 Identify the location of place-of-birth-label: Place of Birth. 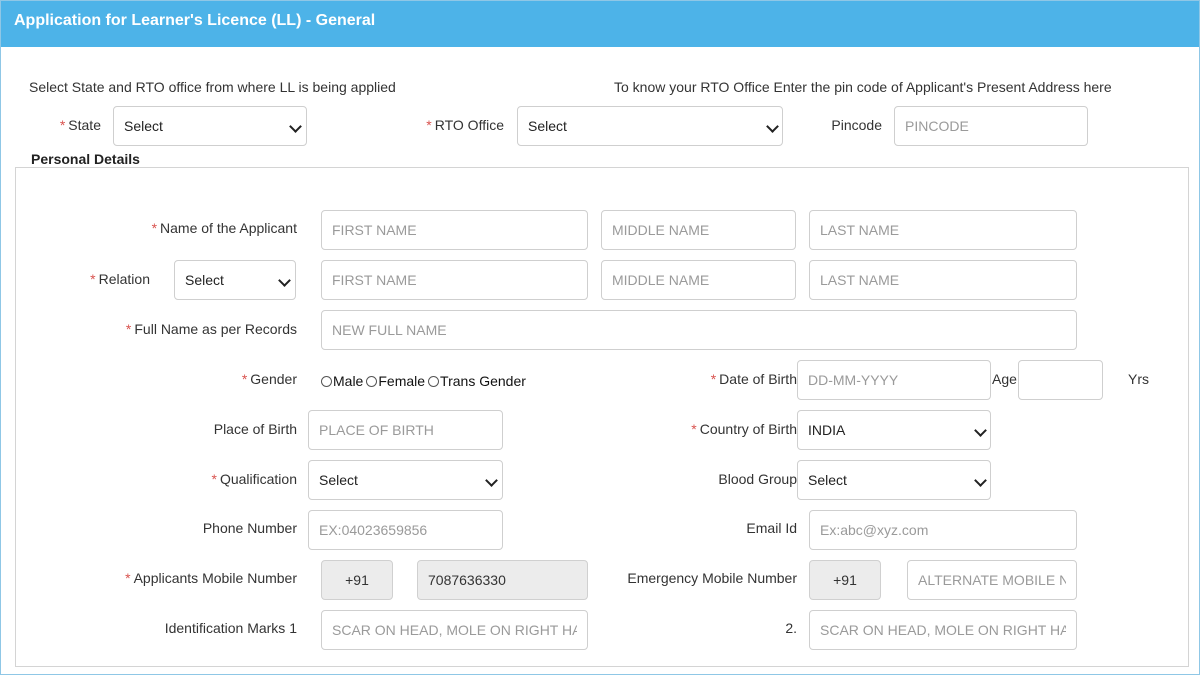
(255, 429).